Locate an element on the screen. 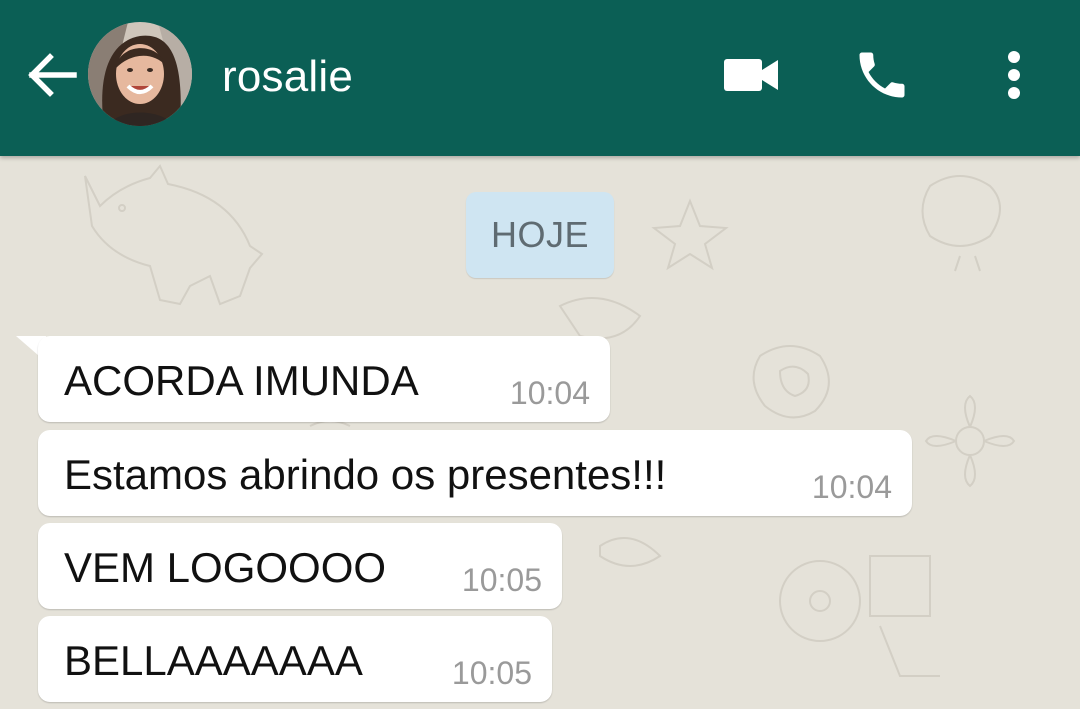 This screenshot has width=1080, height=709. message-bubble: Estamos abrindo os presentes!!! 10:04 is located at coordinates (475, 473).